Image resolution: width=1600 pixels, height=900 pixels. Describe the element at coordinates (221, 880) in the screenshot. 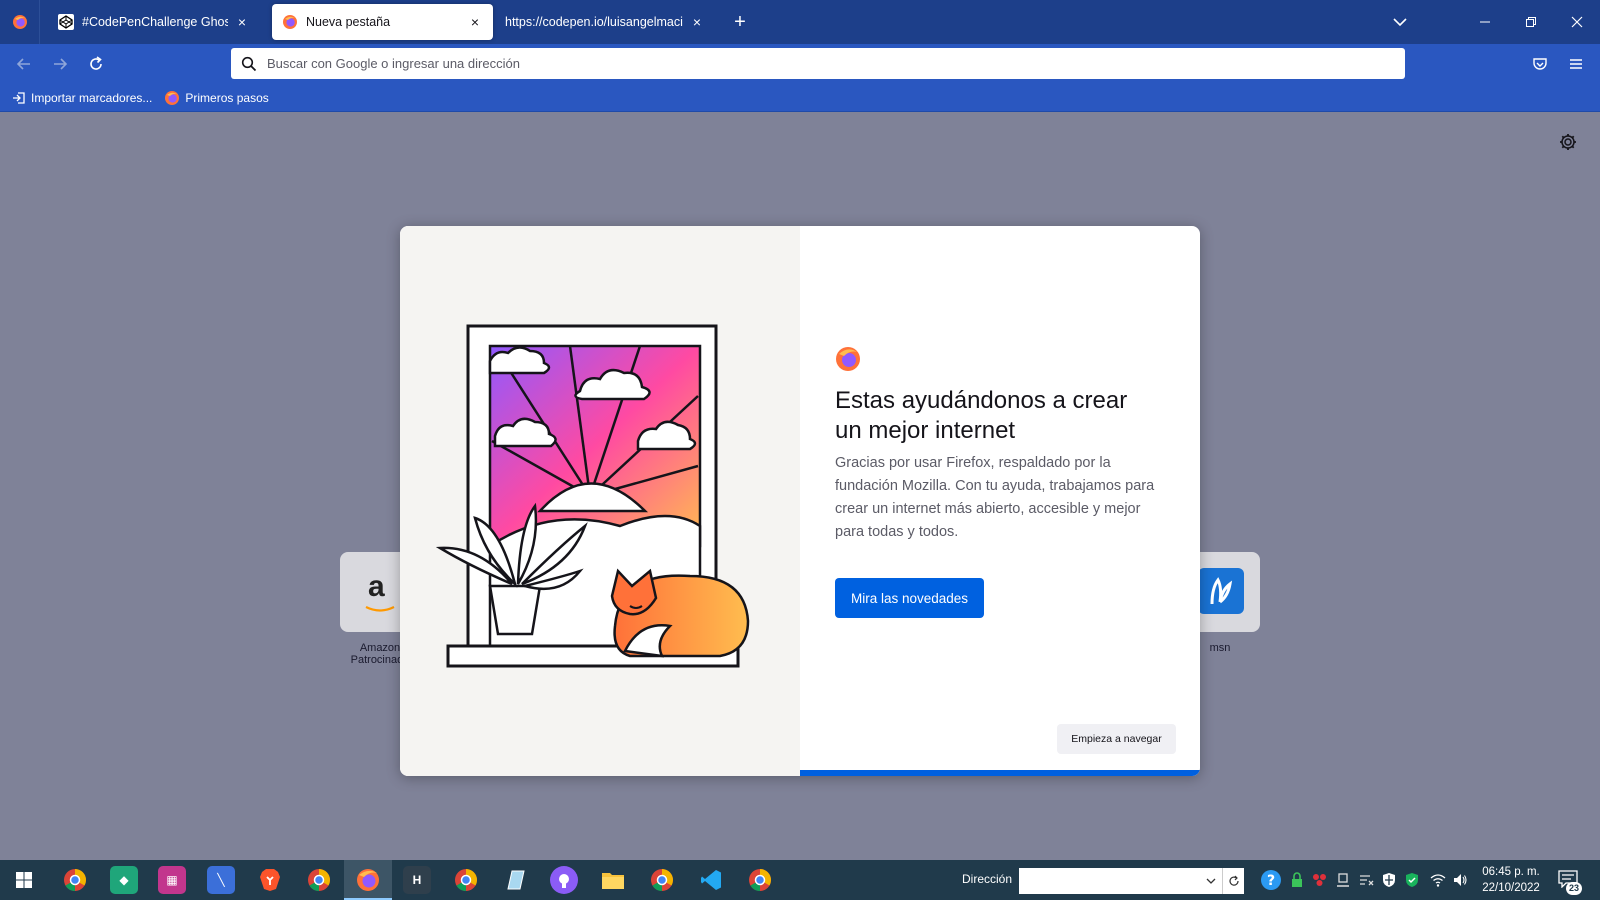

I see `taskbar-app-blue: ╲` at that location.